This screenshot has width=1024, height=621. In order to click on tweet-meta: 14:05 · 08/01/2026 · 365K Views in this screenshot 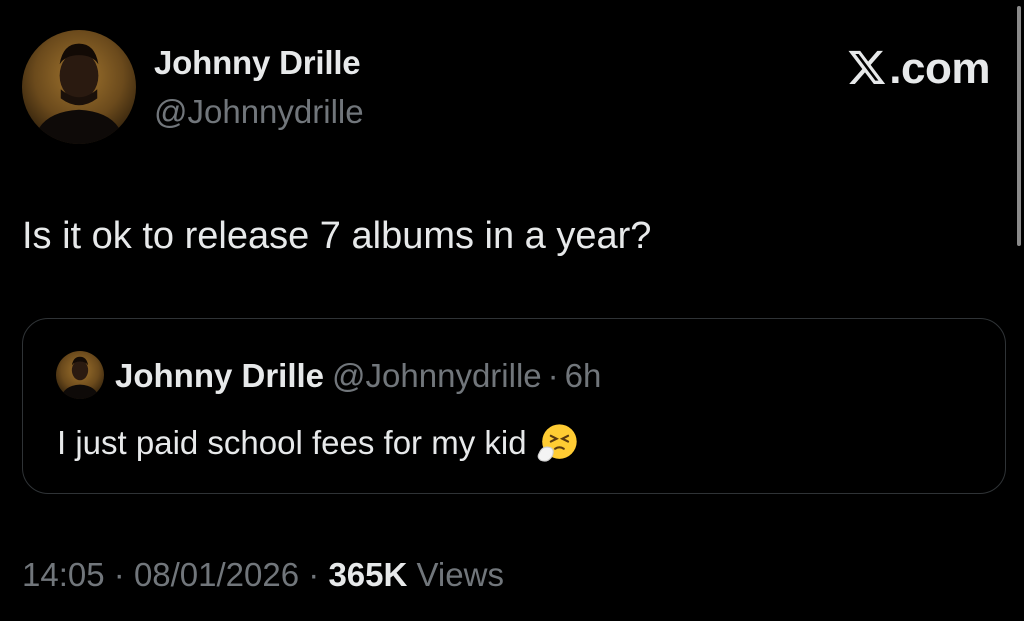, I will do `click(263, 575)`.